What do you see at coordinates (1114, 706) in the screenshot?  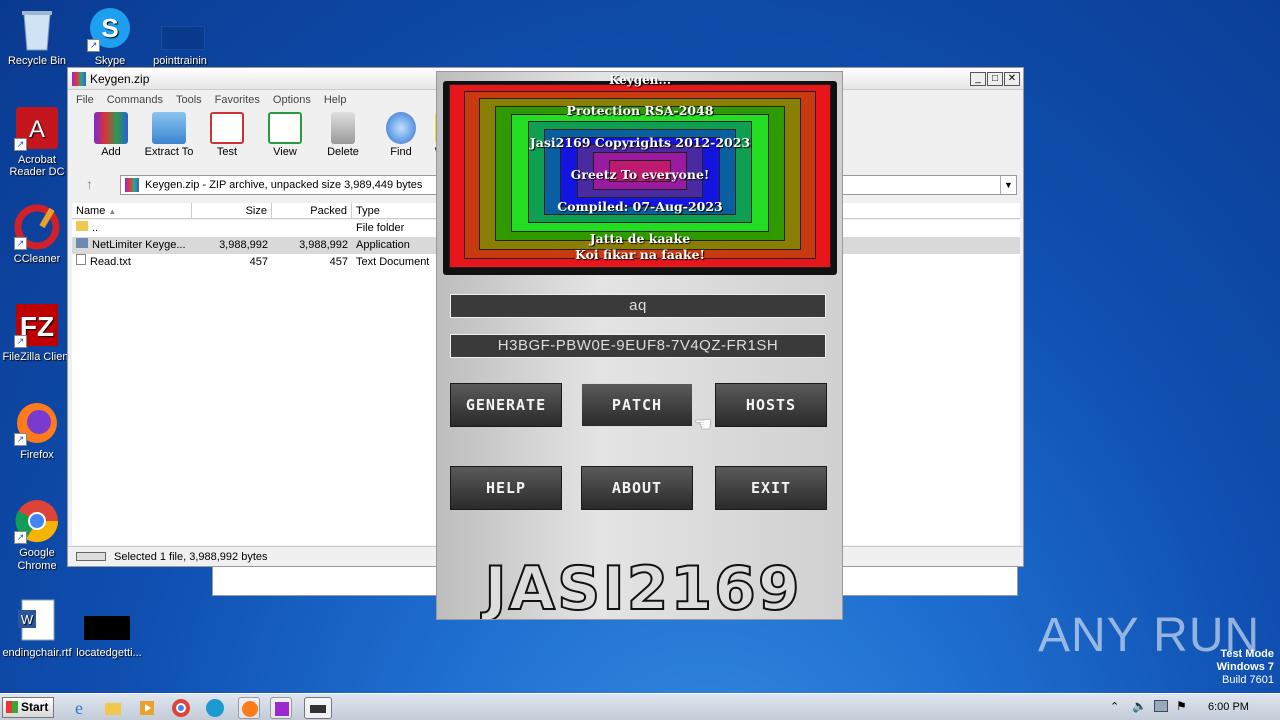 I see `show-hidden-icons: ⌃` at bounding box center [1114, 706].